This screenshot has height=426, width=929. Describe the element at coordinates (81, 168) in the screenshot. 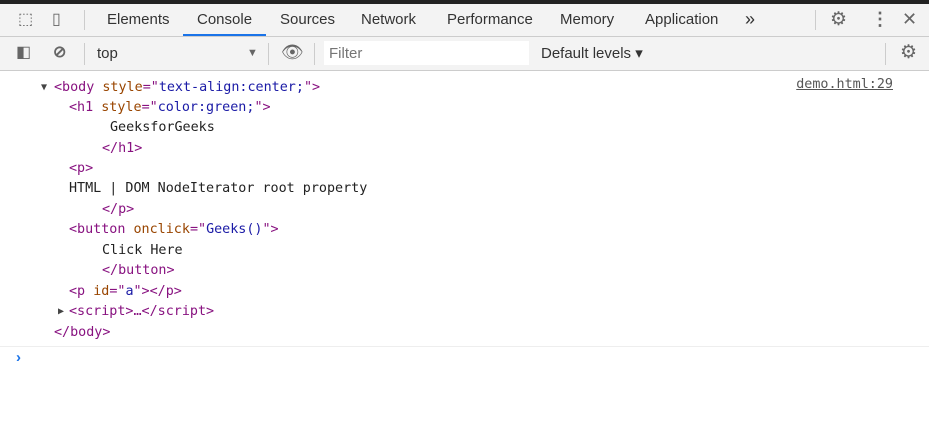

I see `tag: <p>` at that location.